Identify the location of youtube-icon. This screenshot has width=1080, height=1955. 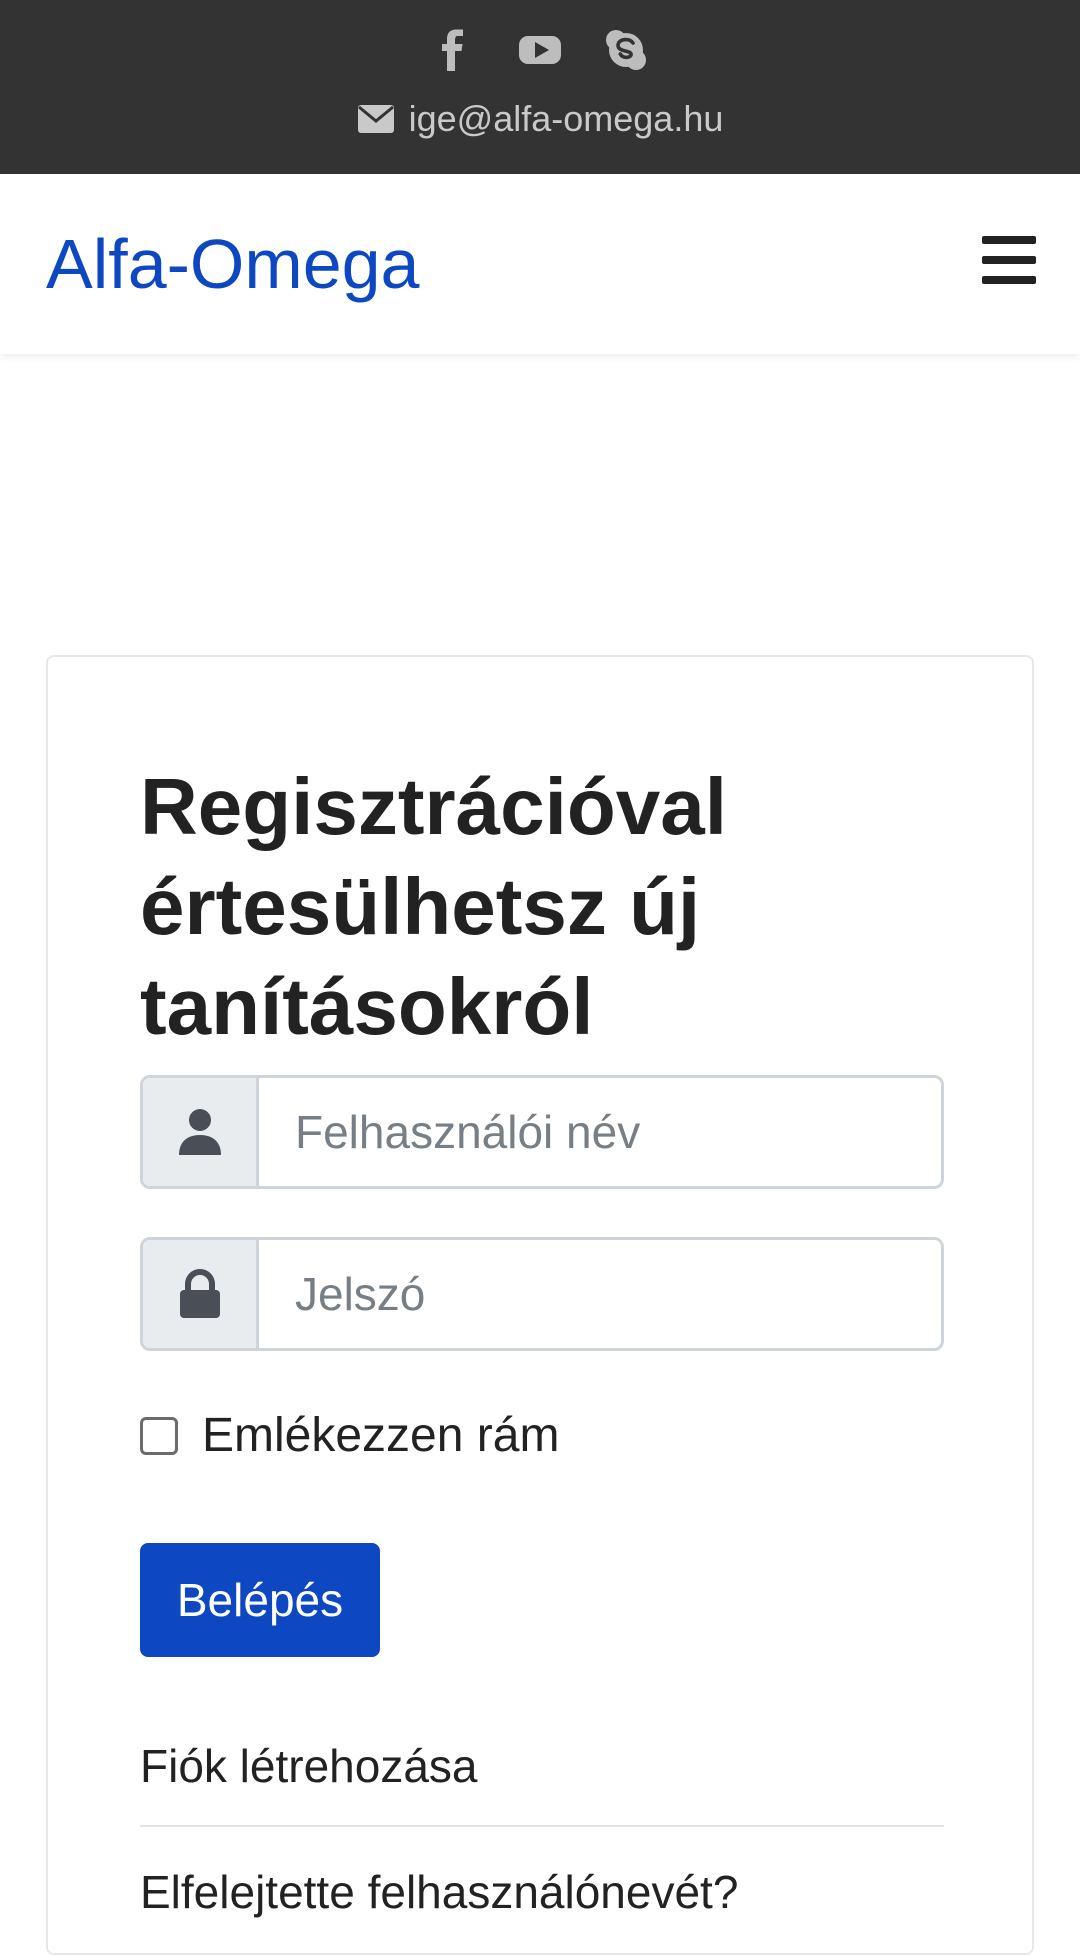
(540, 50).